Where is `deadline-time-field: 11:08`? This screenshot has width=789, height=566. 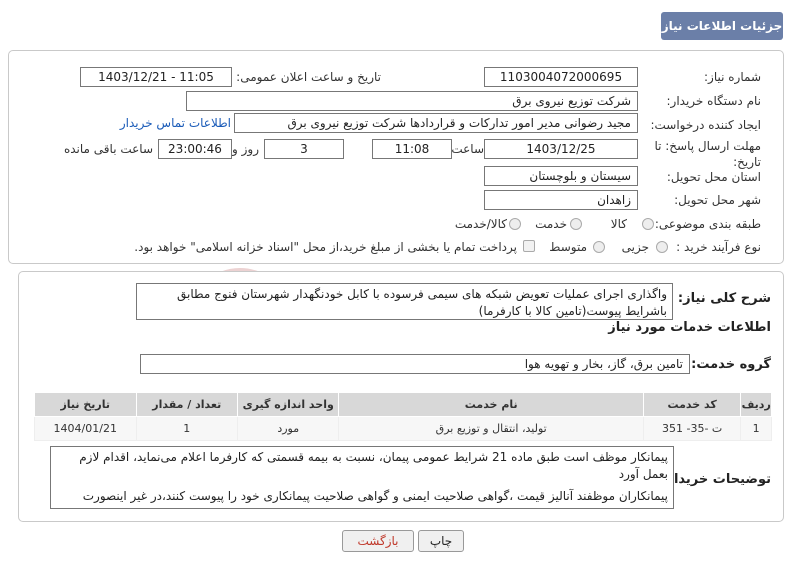 deadline-time-field: 11:08 is located at coordinates (412, 149).